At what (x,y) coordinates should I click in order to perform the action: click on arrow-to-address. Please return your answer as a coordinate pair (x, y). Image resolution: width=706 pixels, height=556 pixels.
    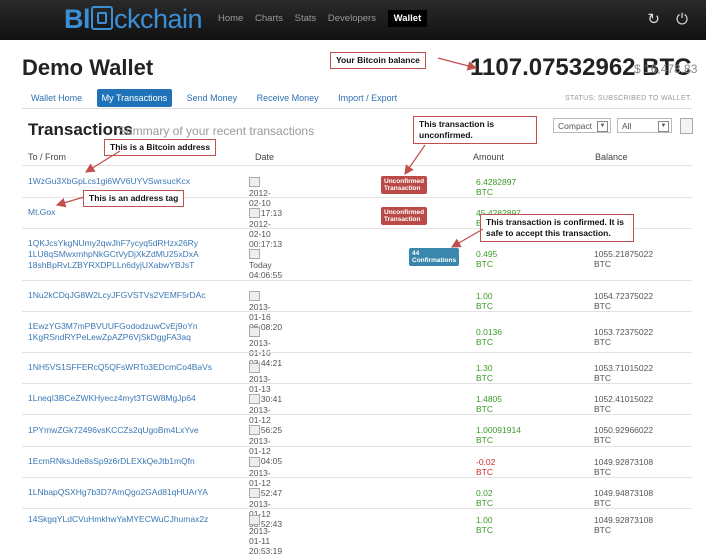
    Looking at the image, I should click on (102, 161).